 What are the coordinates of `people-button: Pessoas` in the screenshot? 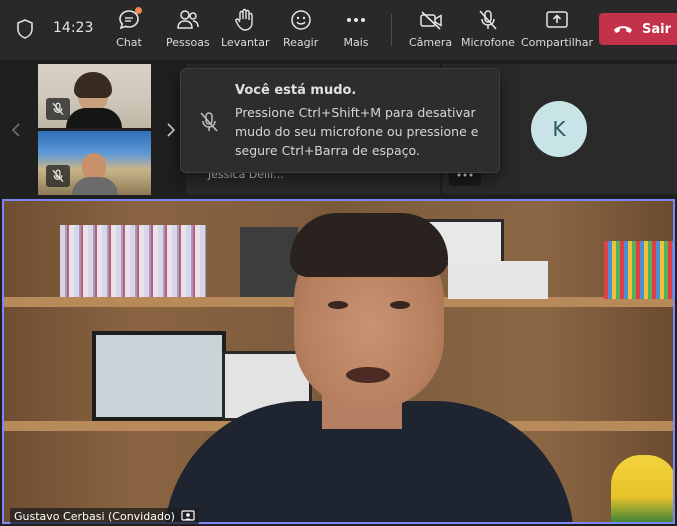 It's located at (188, 31).